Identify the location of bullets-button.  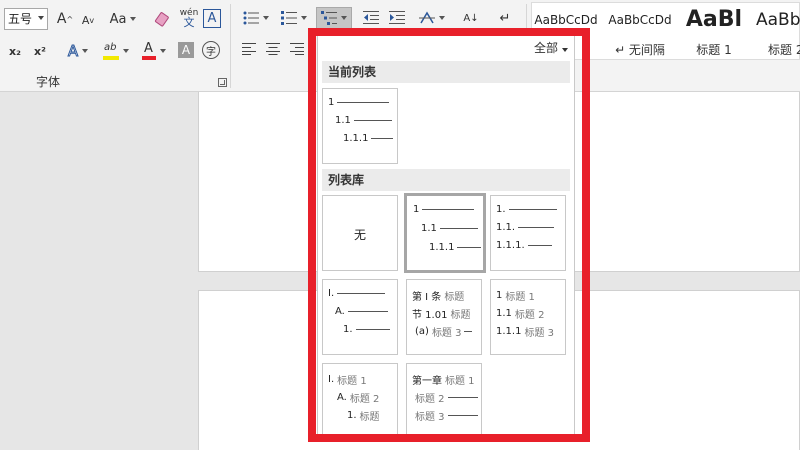
(256, 18).